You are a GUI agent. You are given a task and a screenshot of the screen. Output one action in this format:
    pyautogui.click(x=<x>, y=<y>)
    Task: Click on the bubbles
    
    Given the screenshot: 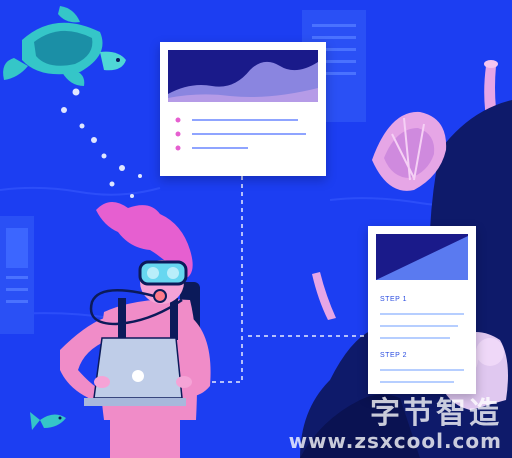 What is the action you would take?
    pyautogui.click(x=101, y=143)
    